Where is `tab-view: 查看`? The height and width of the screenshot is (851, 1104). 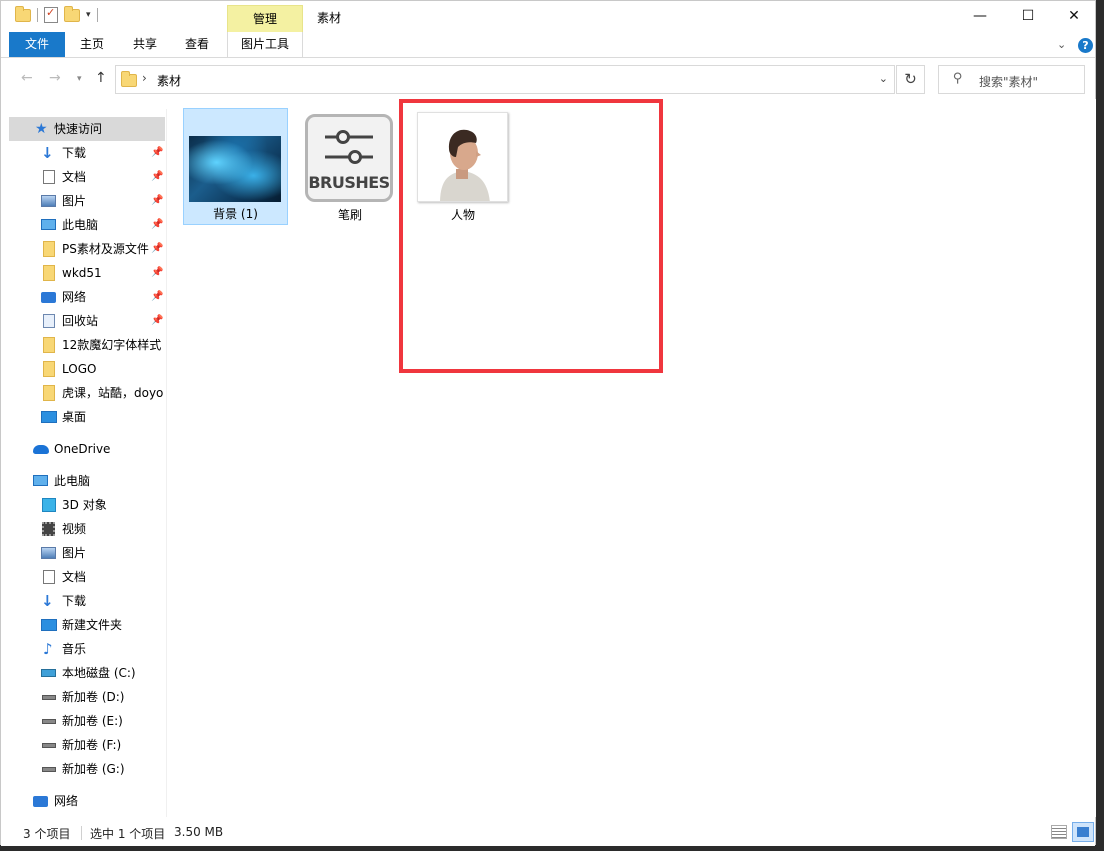
tab-view: 查看 is located at coordinates (197, 44).